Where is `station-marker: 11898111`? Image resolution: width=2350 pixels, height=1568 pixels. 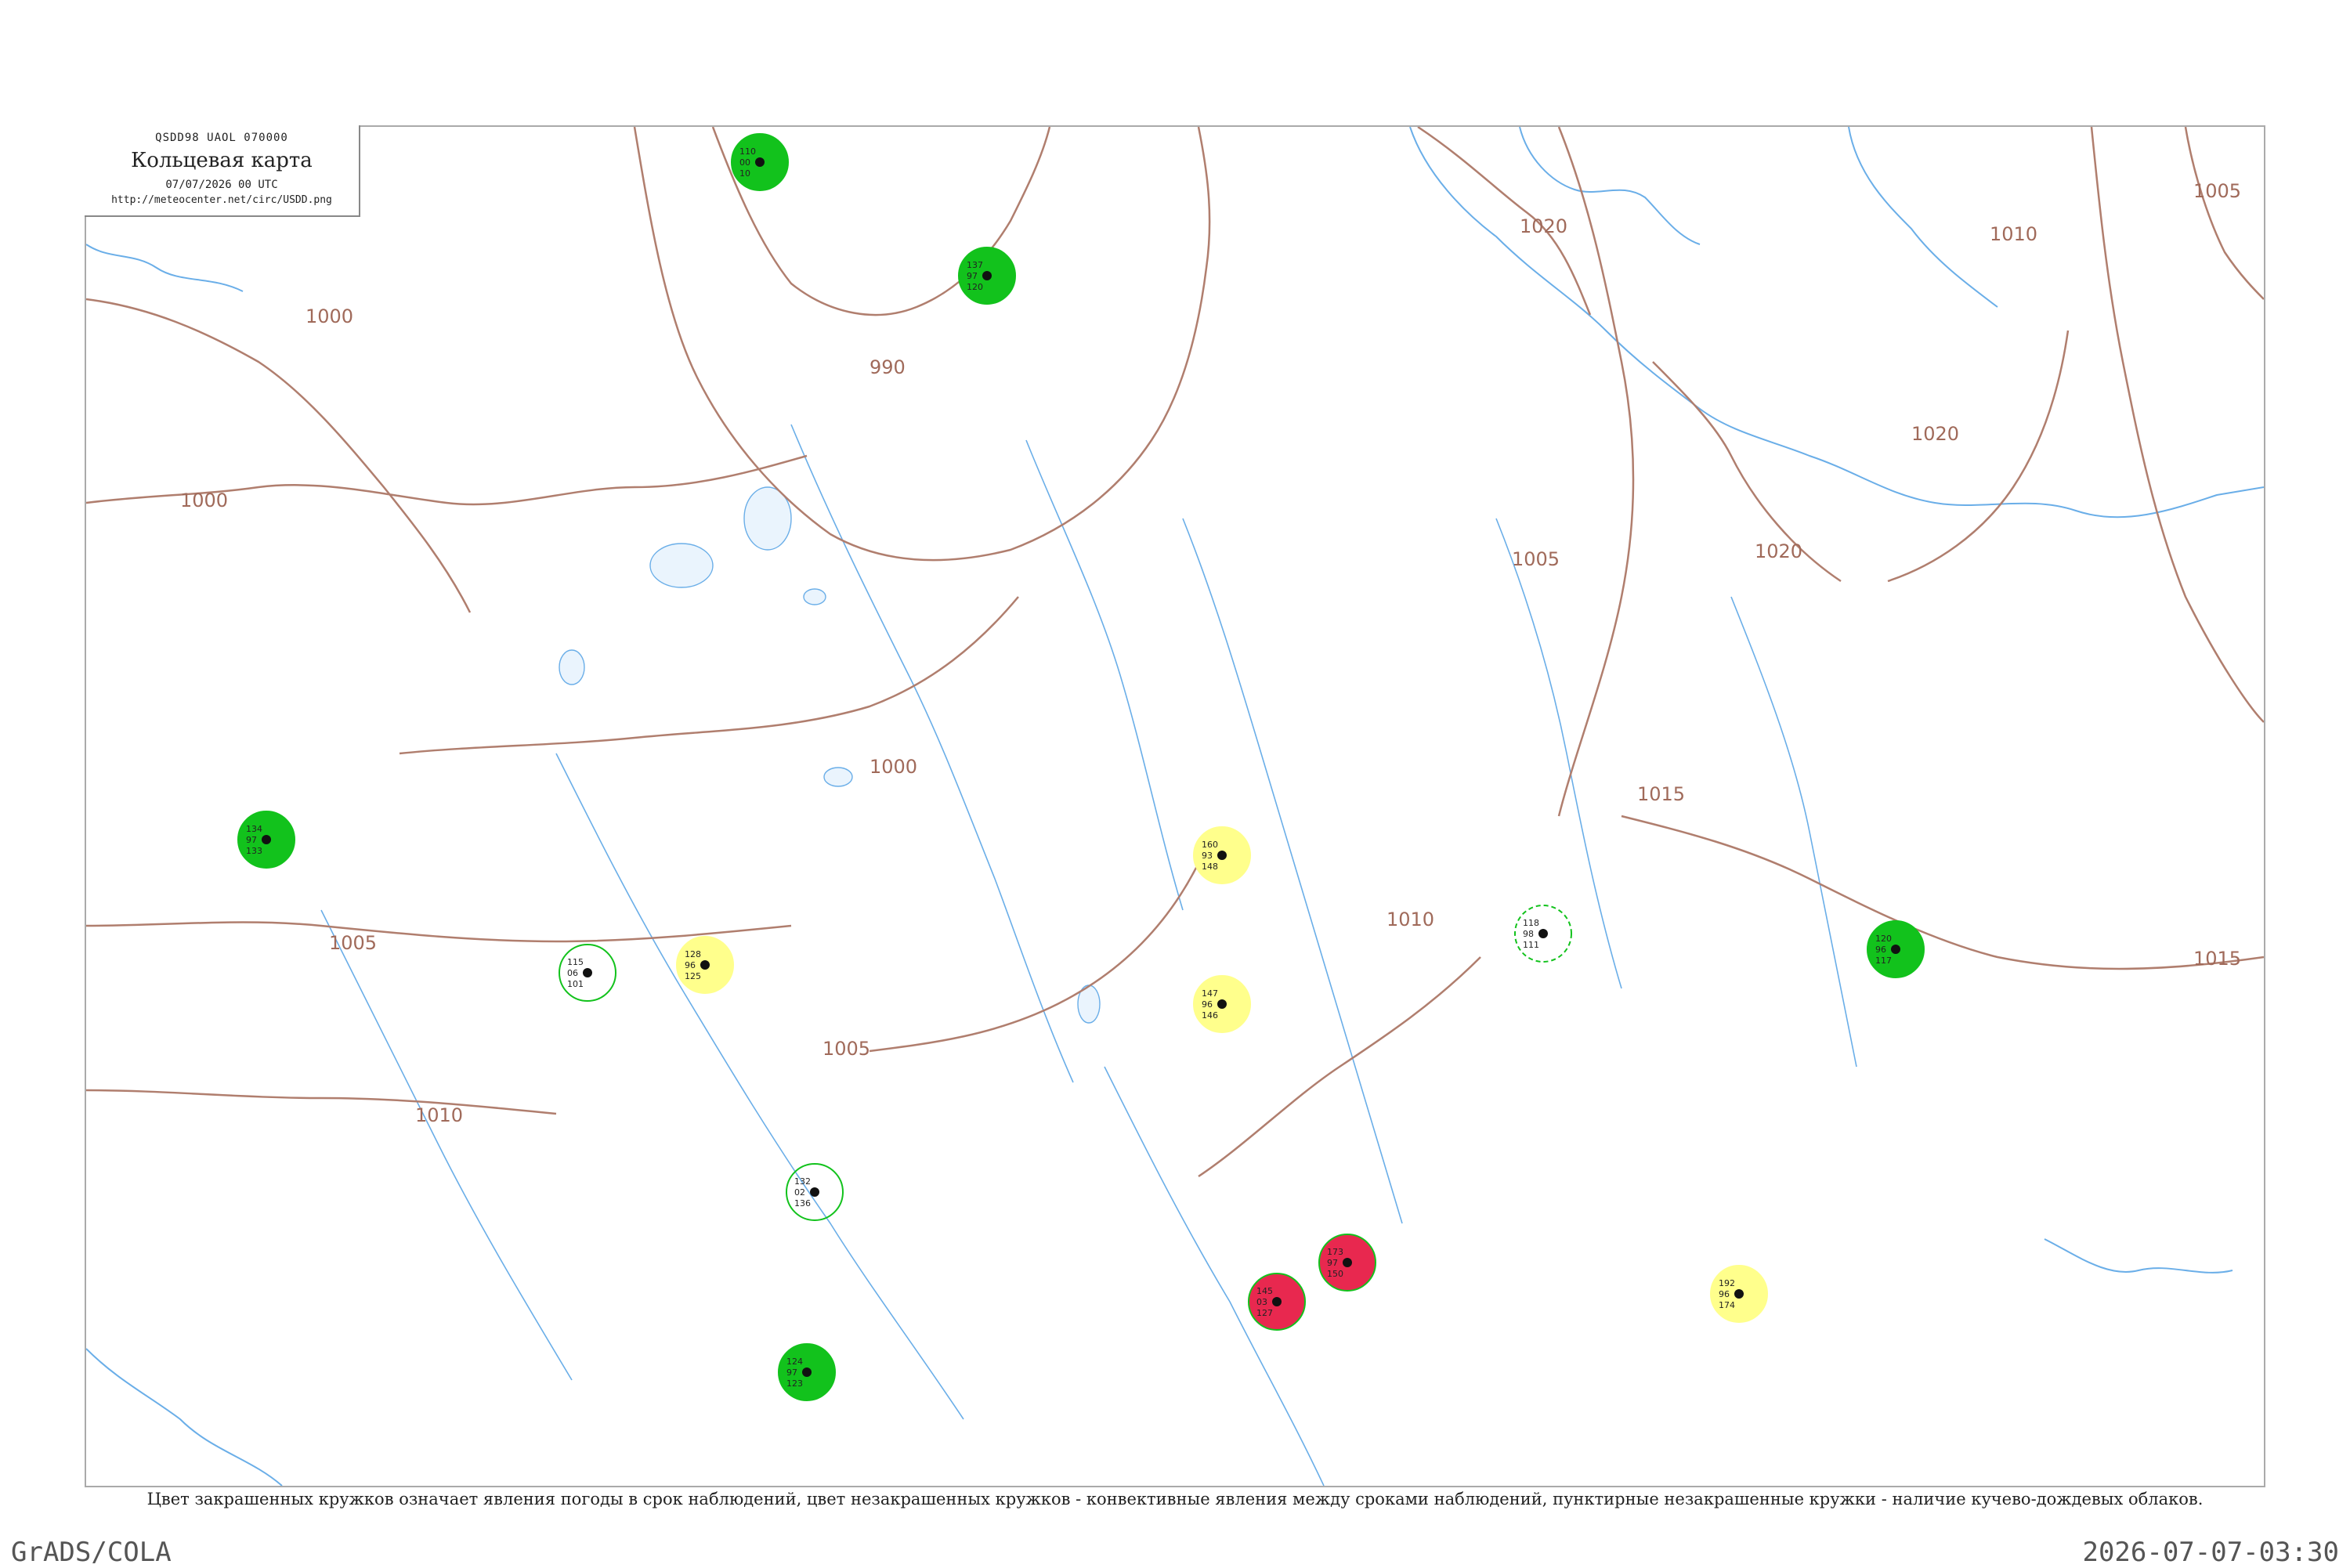 station-marker: 11898111 is located at coordinates (1543, 934).